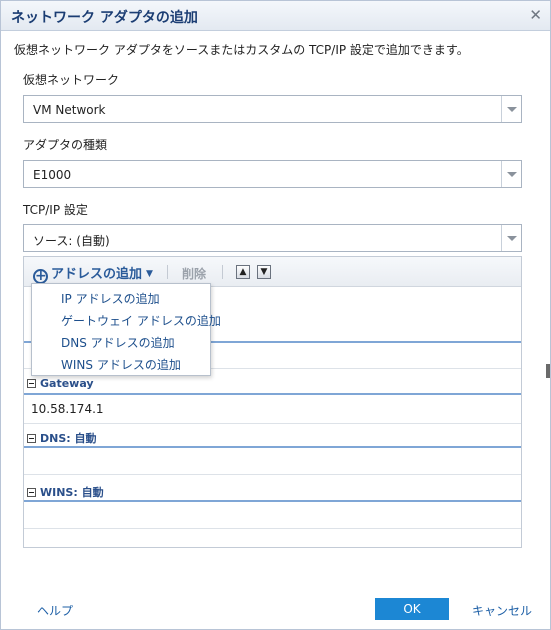  Describe the element at coordinates (502, 610) in the screenshot. I see `cancel-button: キャンセル` at that location.